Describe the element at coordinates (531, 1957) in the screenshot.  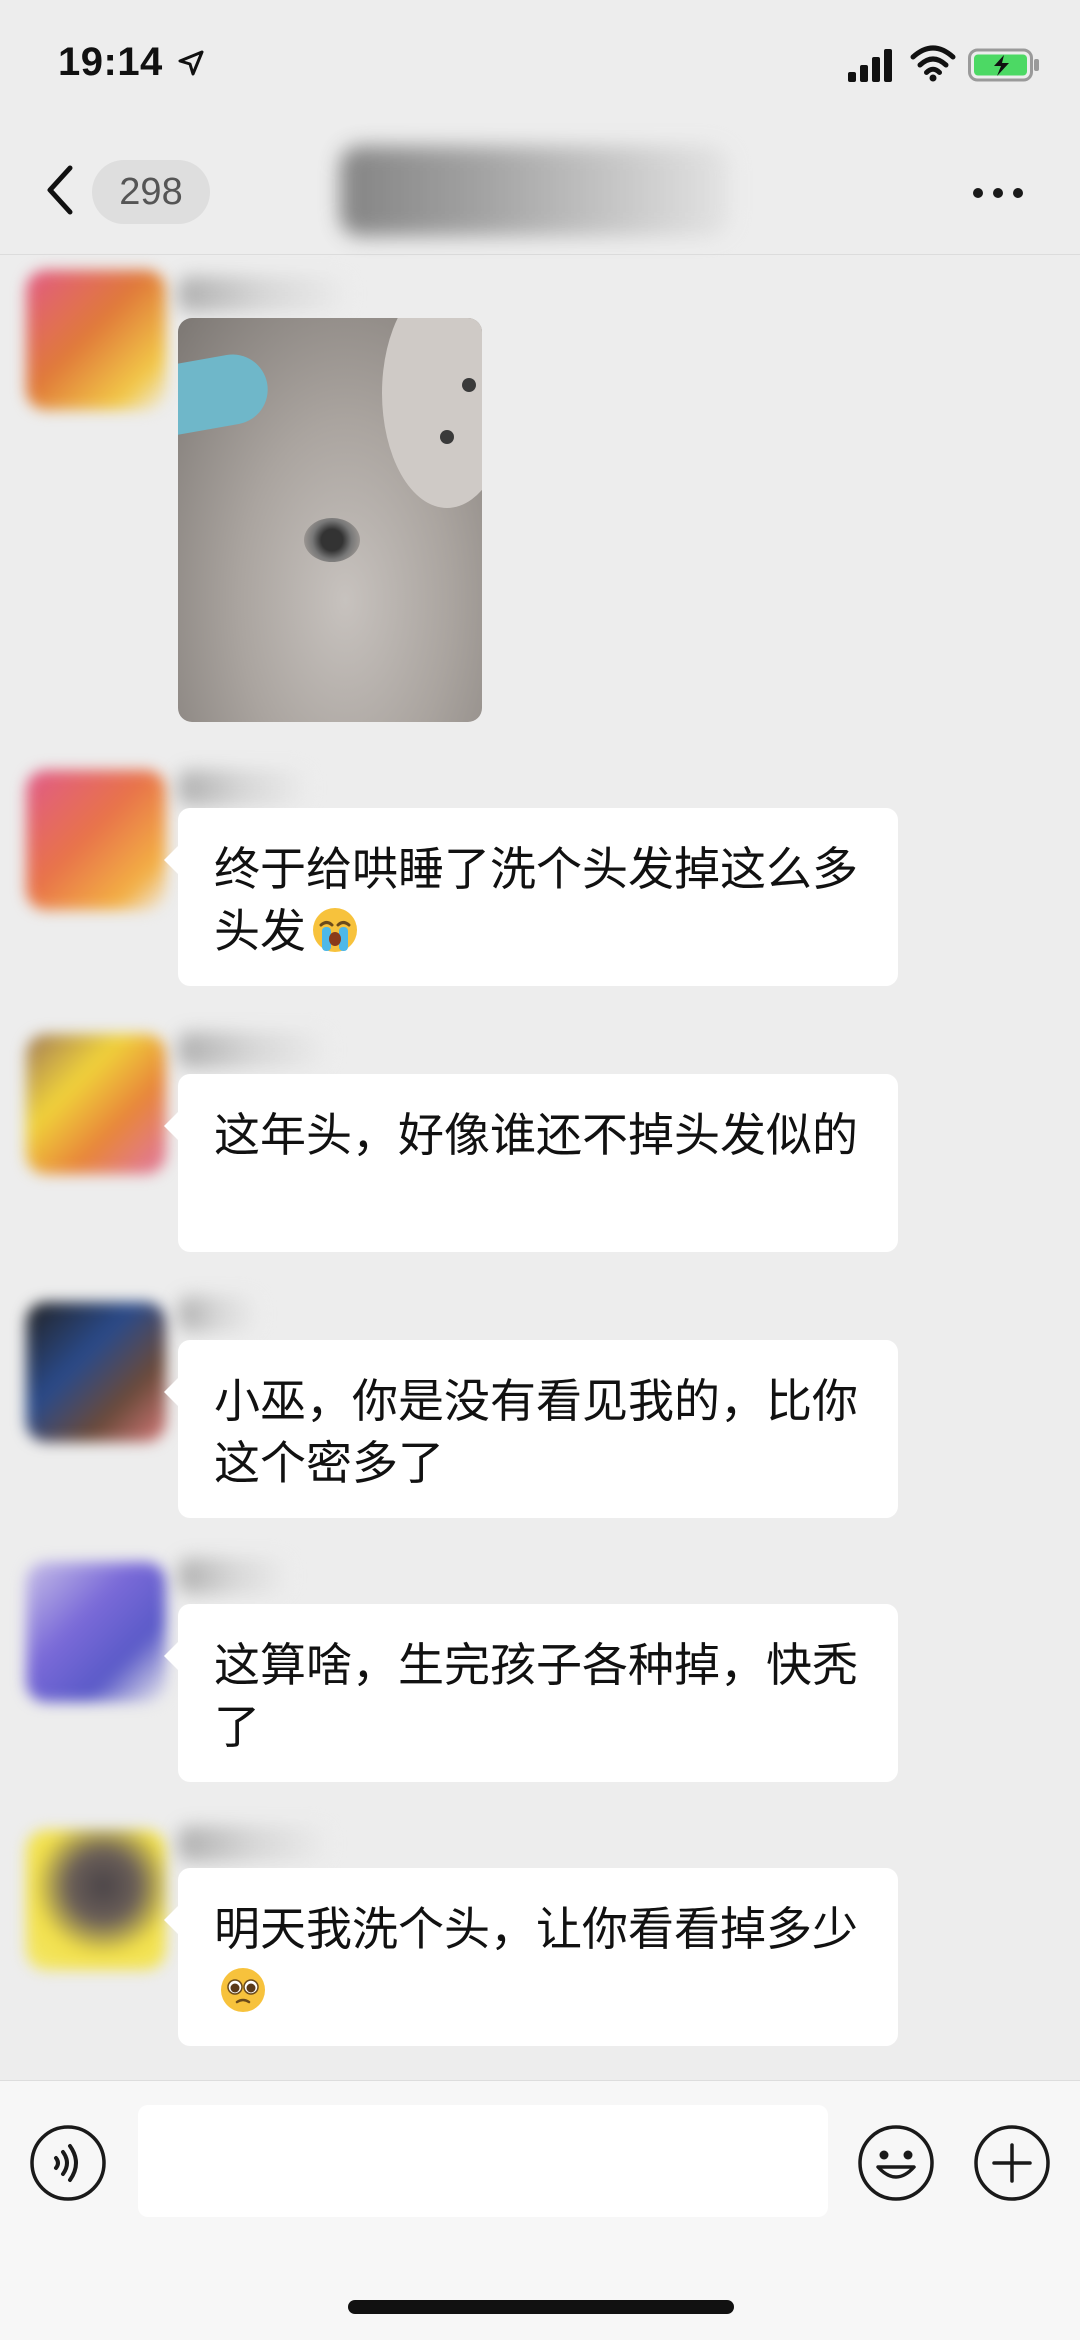
I see `message-bubble: 明天我洗个头，让你看看掉多少` at that location.